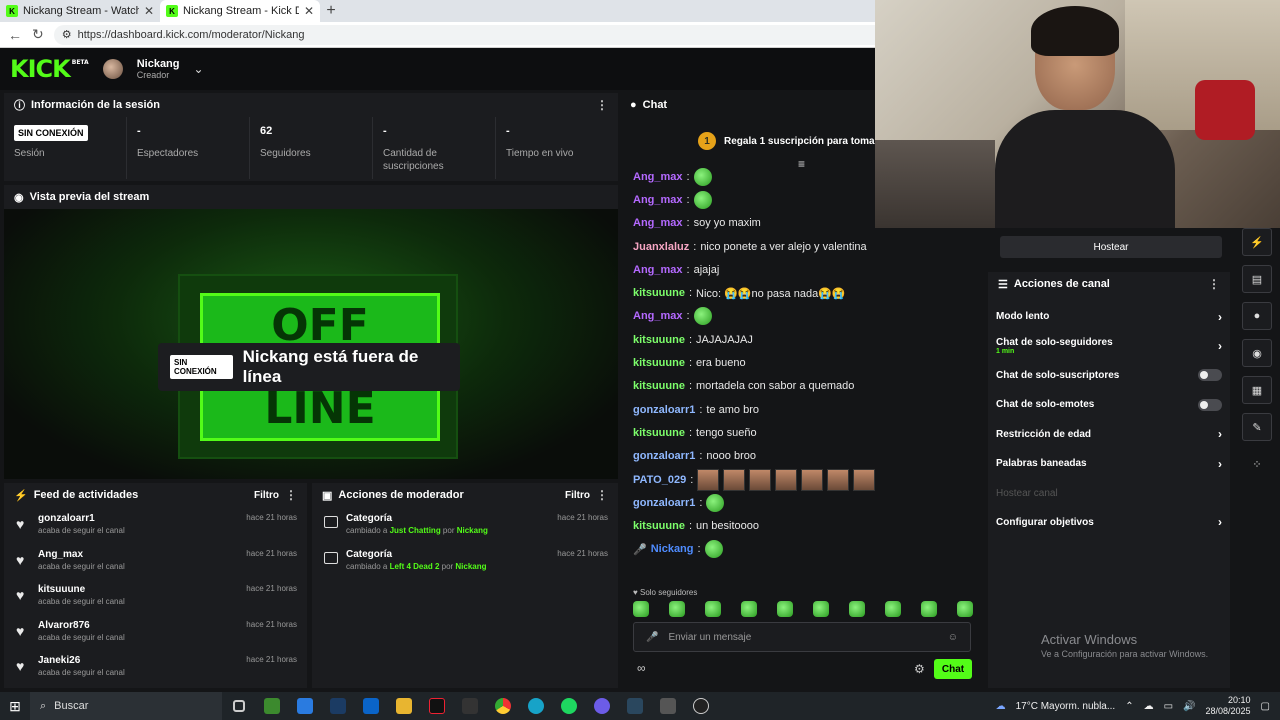 This screenshot has height=720, width=1280. I want to click on reload-icon: ↻, so click(38, 34).